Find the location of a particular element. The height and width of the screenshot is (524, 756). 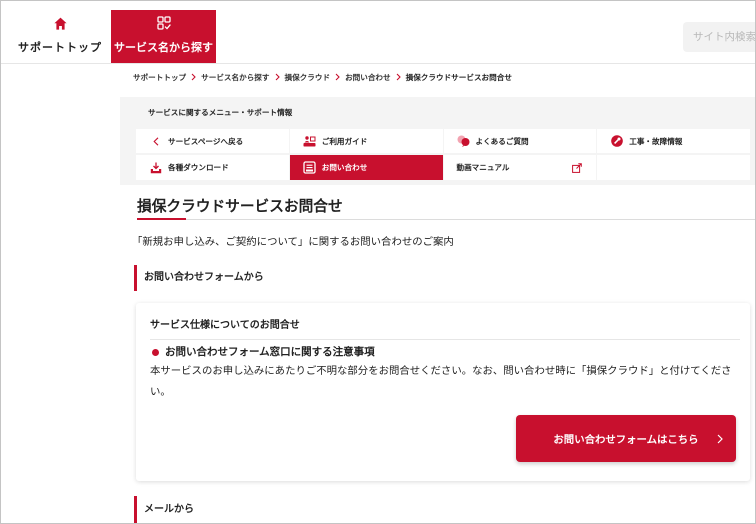

menu-item-label: 工事・故障情報 is located at coordinates (656, 141).